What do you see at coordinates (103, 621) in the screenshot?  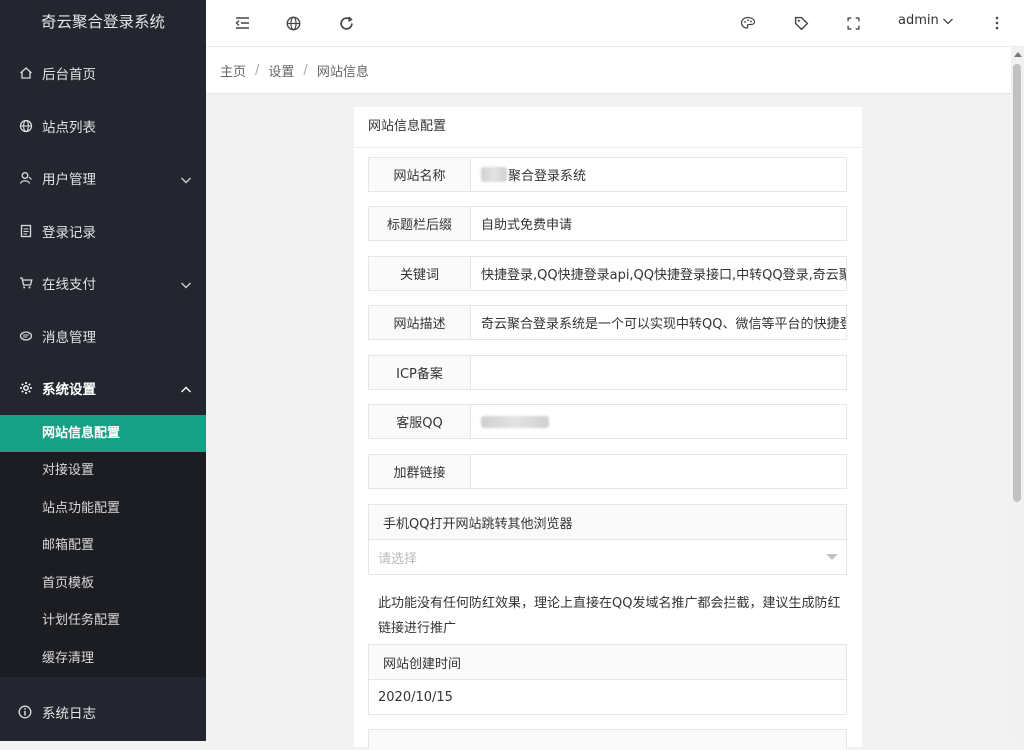 I see `submenu-item-cron: 计划任务配置` at bounding box center [103, 621].